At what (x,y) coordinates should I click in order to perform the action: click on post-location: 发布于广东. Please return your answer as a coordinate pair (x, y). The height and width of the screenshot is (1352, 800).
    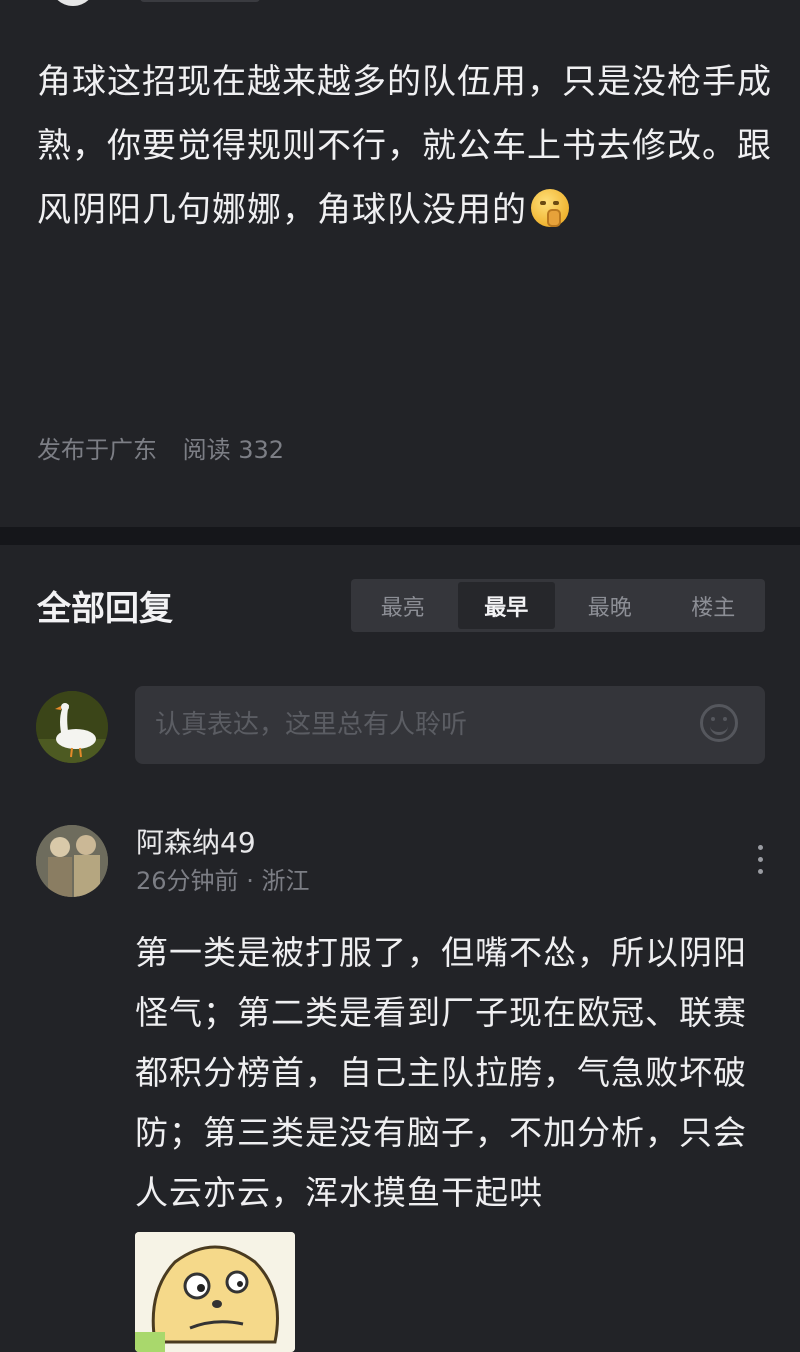
    Looking at the image, I should click on (97, 450).